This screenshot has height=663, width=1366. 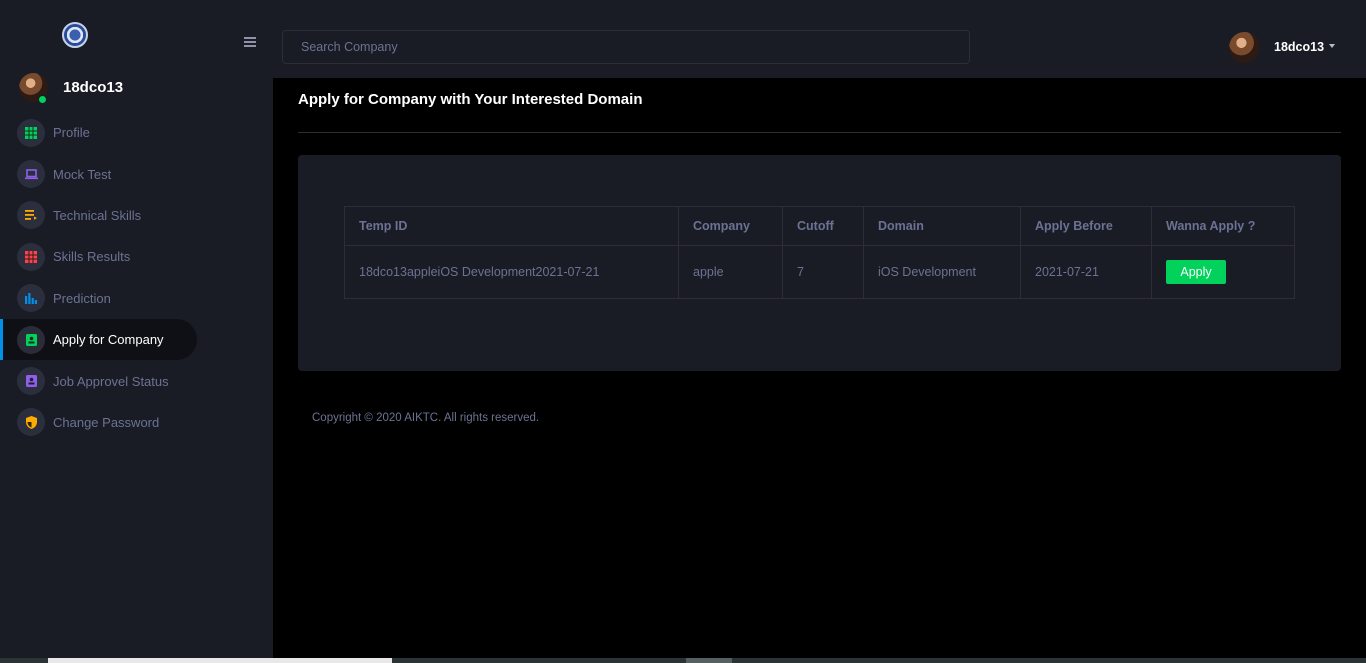 I want to click on online-status-dot, so click(x=42, y=99).